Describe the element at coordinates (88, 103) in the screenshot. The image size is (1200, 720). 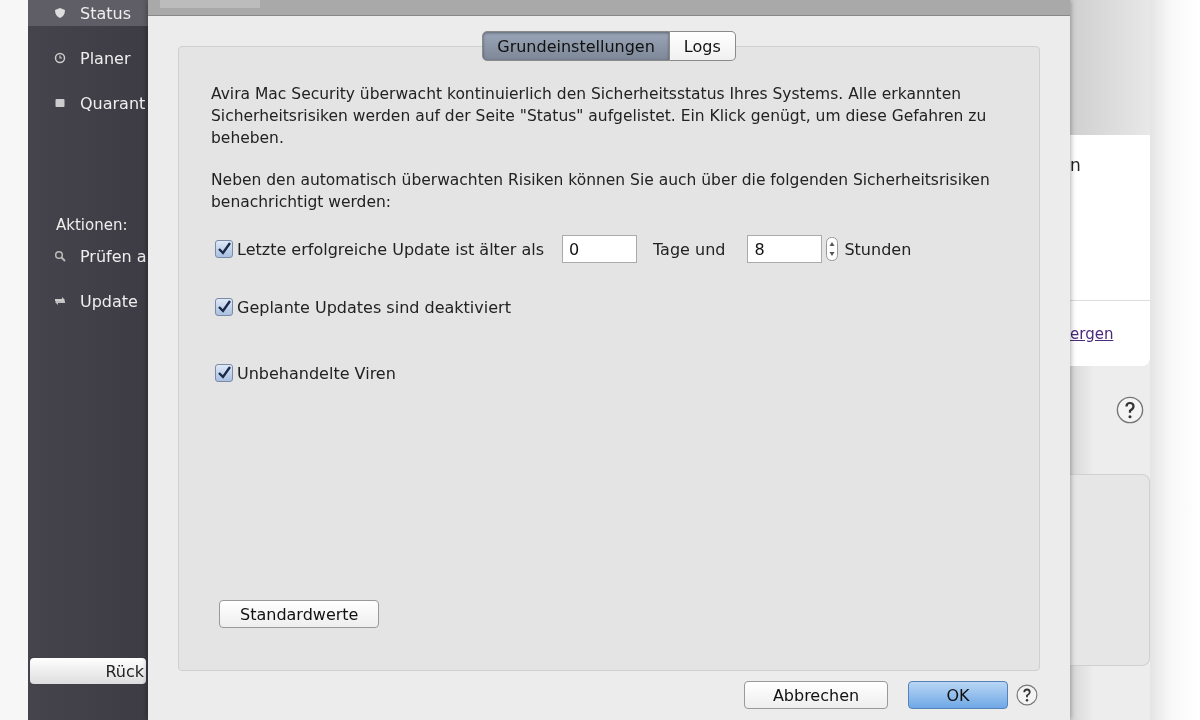
I see `sidebar-item: Quarant` at that location.